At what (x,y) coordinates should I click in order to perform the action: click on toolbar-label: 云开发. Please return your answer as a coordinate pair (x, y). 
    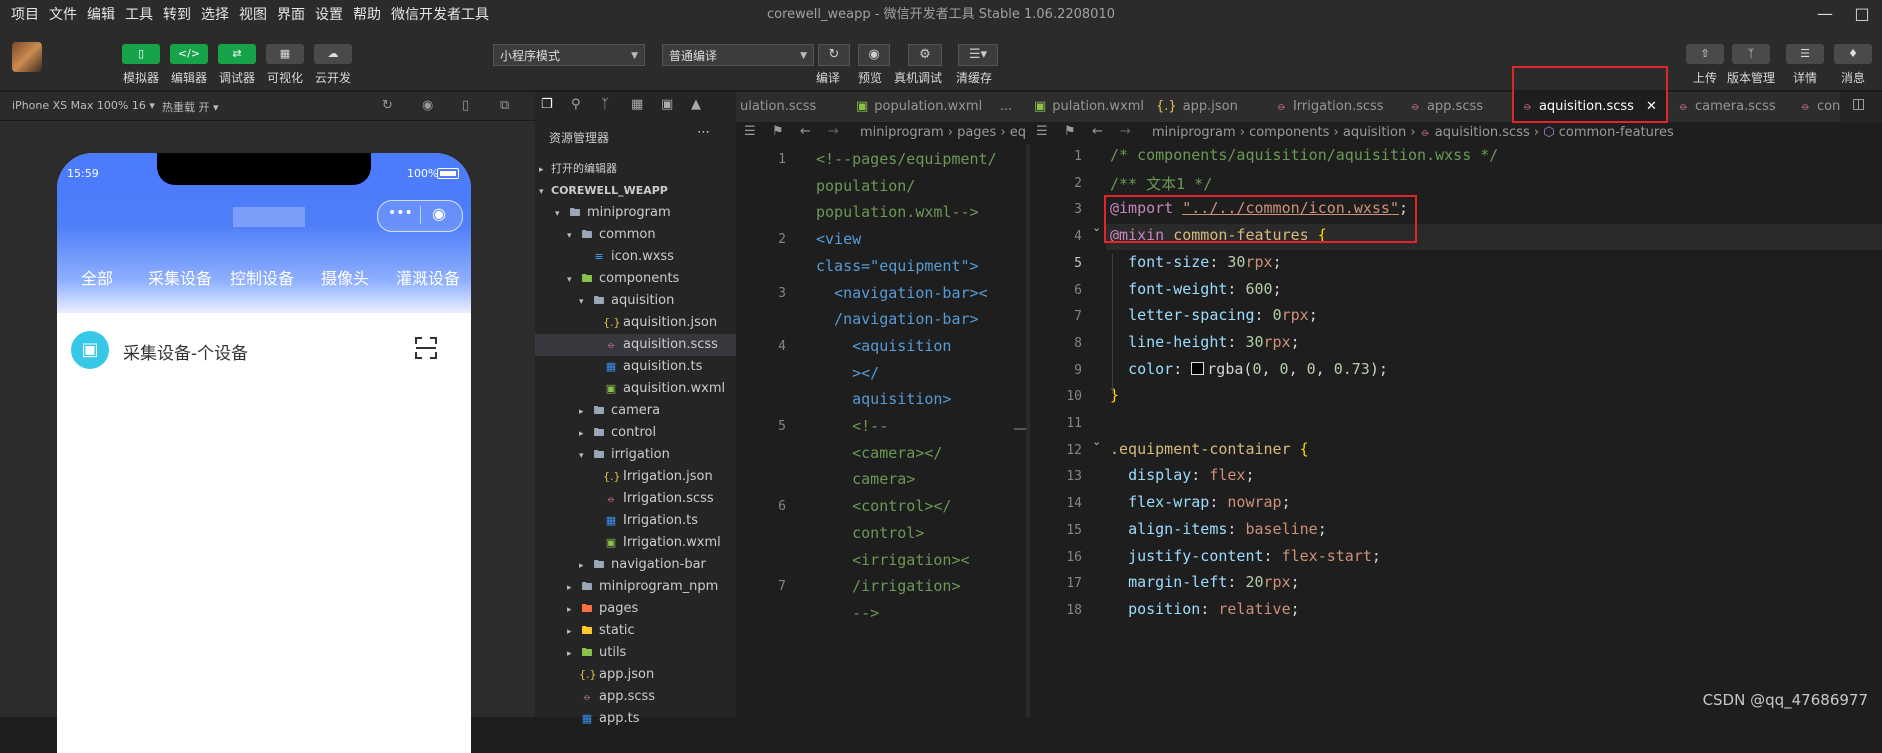
    Looking at the image, I should click on (333, 77).